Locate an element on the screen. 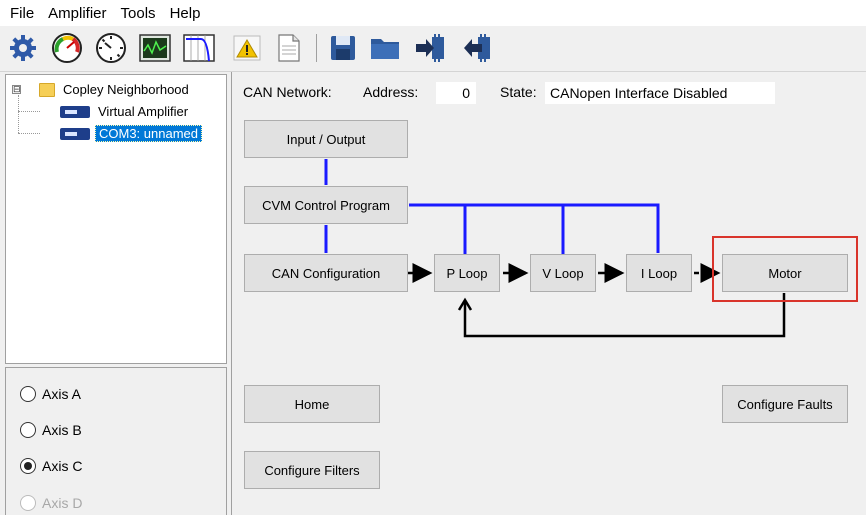 The width and height of the screenshot is (866, 515). warning-icon is located at coordinates (247, 48).